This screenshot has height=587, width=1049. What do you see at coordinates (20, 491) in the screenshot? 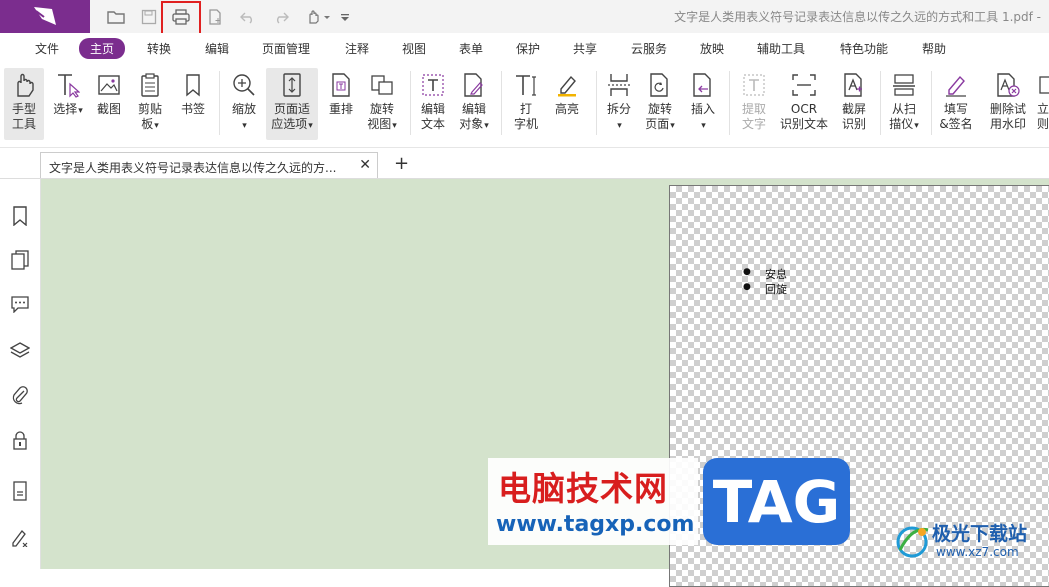
I see `document-properties-icon` at bounding box center [20, 491].